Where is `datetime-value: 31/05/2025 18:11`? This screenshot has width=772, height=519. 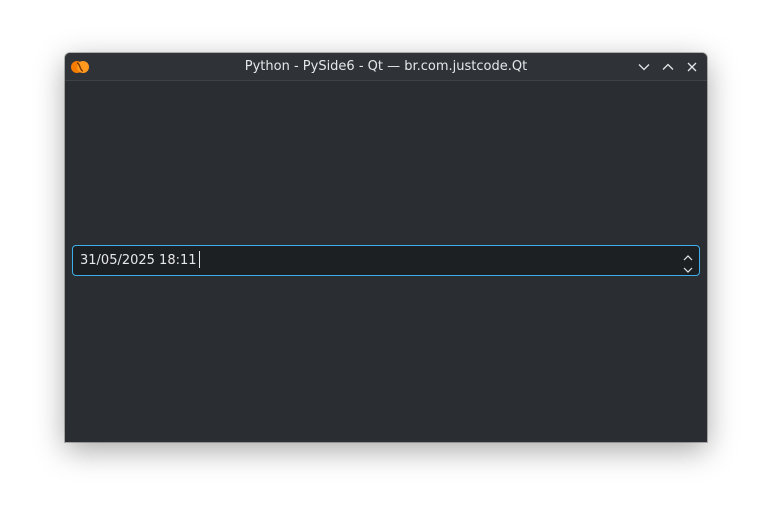
datetime-value: 31/05/2025 18:11 is located at coordinates (138, 260).